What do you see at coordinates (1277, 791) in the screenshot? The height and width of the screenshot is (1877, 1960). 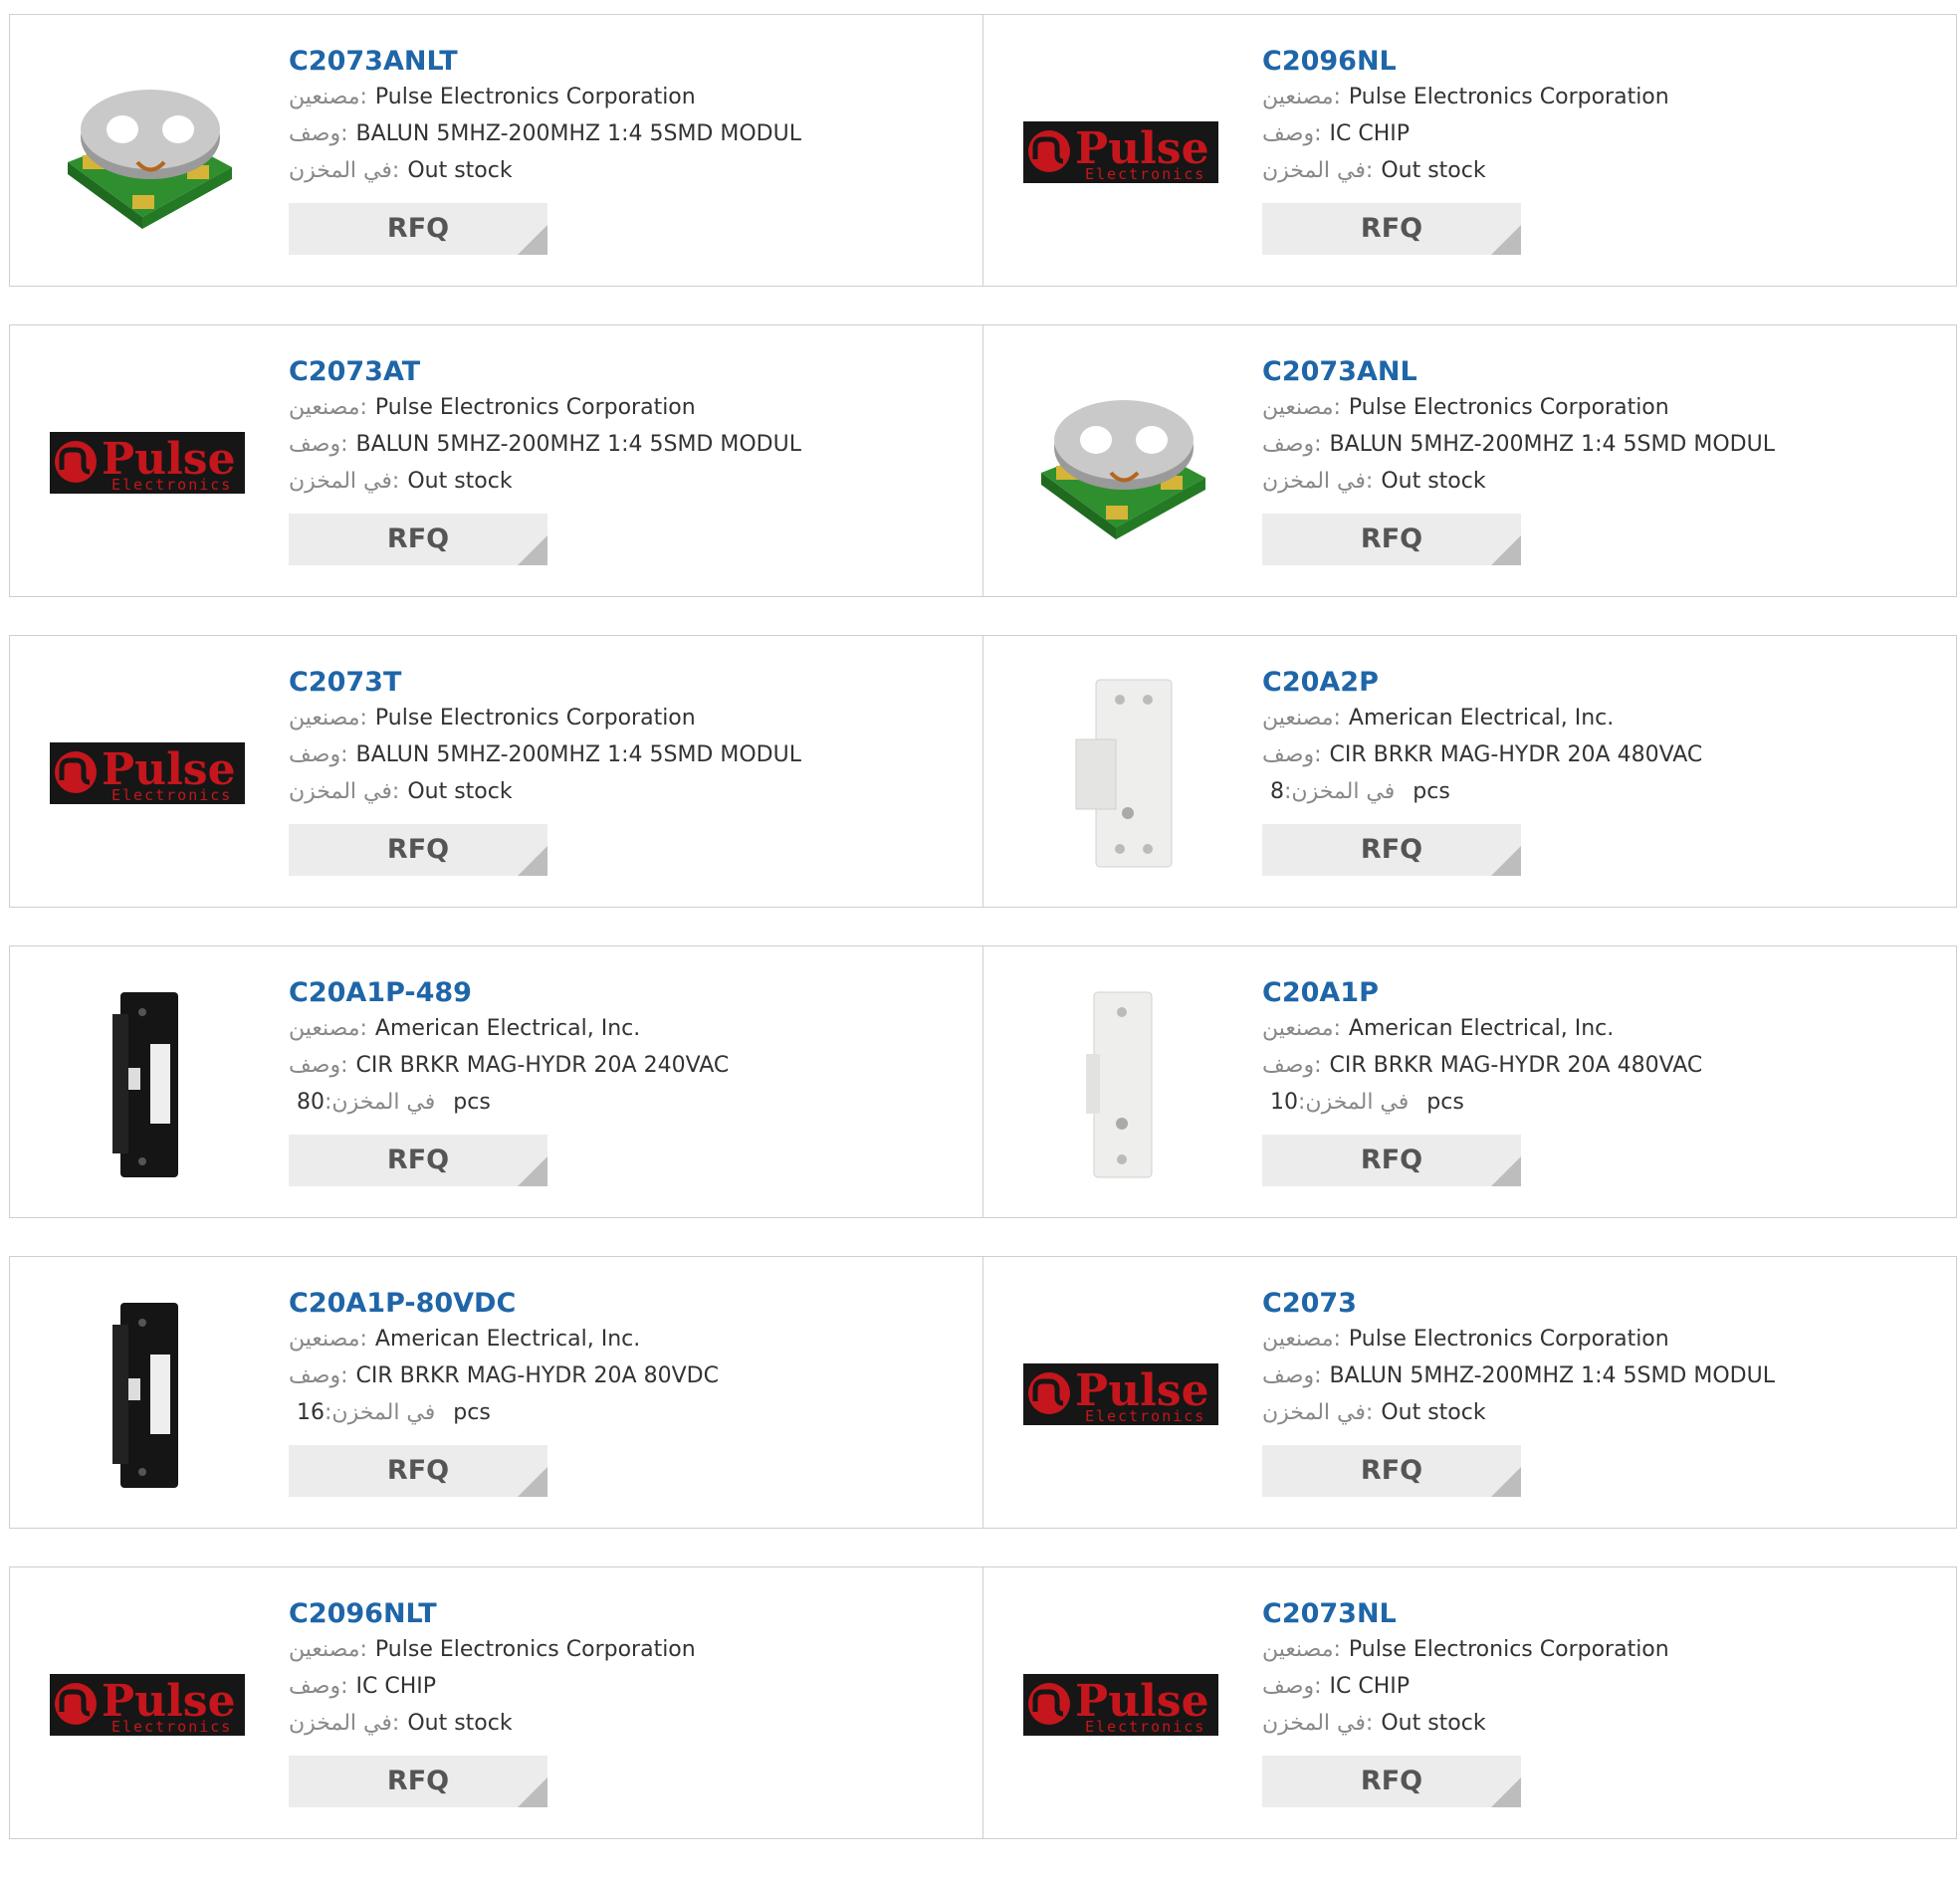 I see `stock-value: 8` at bounding box center [1277, 791].